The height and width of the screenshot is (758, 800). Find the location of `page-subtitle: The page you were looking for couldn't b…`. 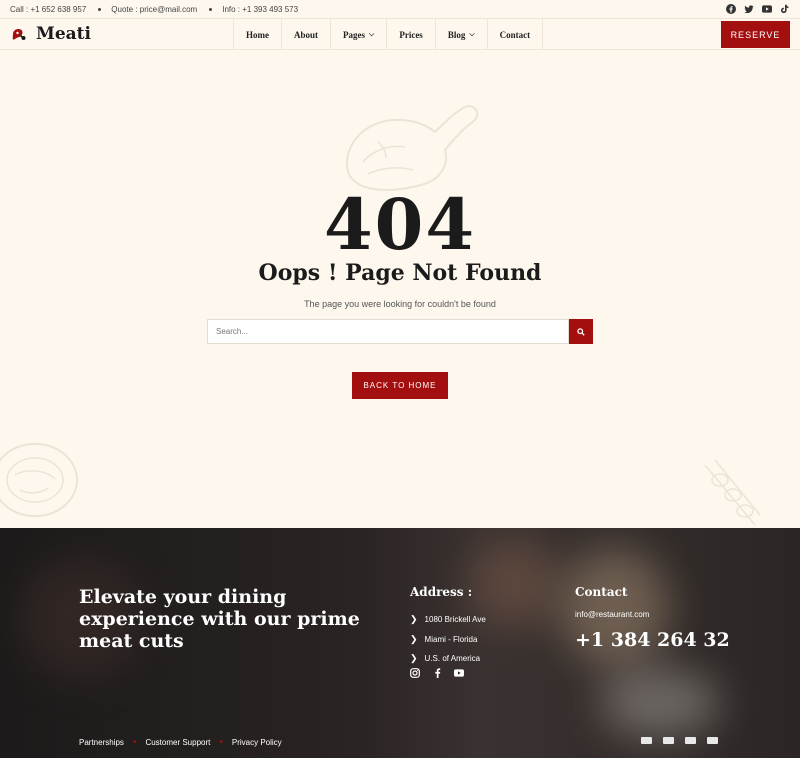

page-subtitle: The page you were looking for couldn't b… is located at coordinates (400, 304).